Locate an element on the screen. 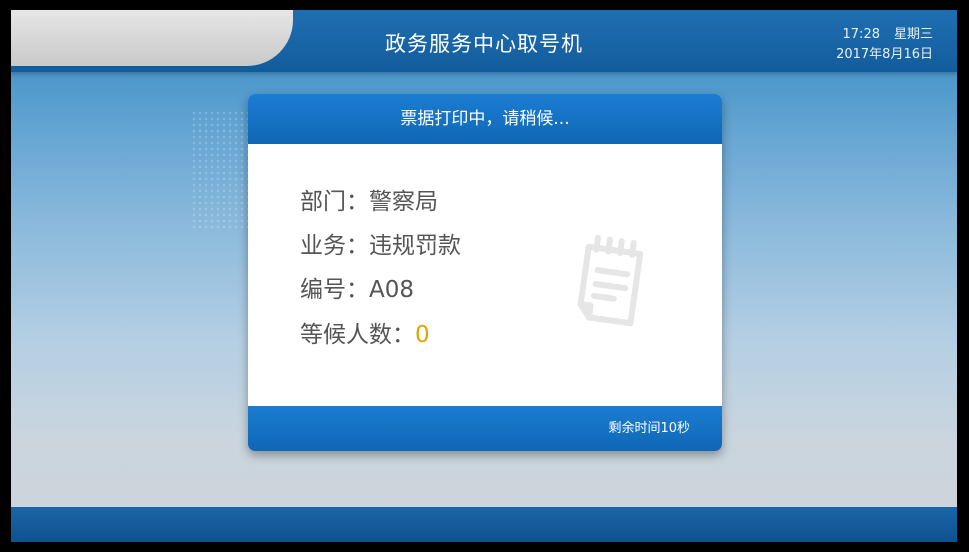 The height and width of the screenshot is (552, 969). app-title: 政务服务中心取号机 is located at coordinates (484, 44).